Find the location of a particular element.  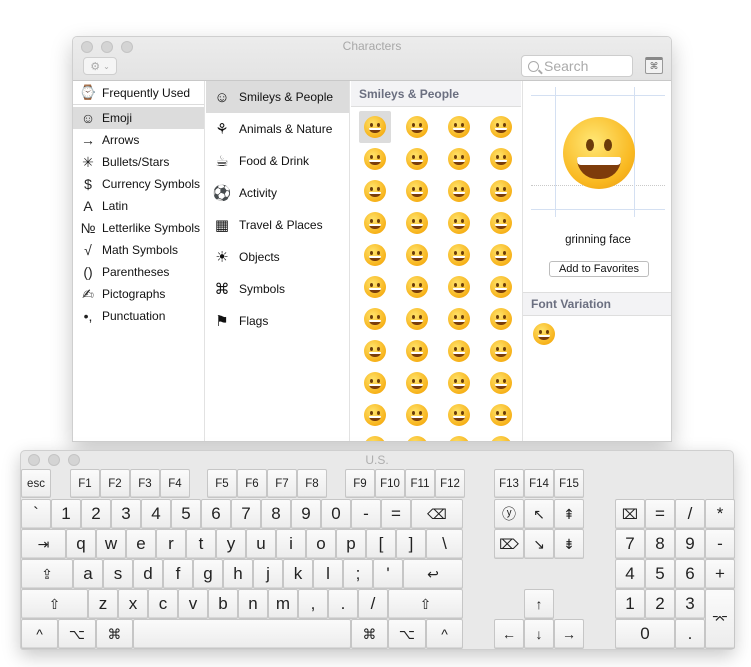

comma-key: , is located at coordinates (313, 604).